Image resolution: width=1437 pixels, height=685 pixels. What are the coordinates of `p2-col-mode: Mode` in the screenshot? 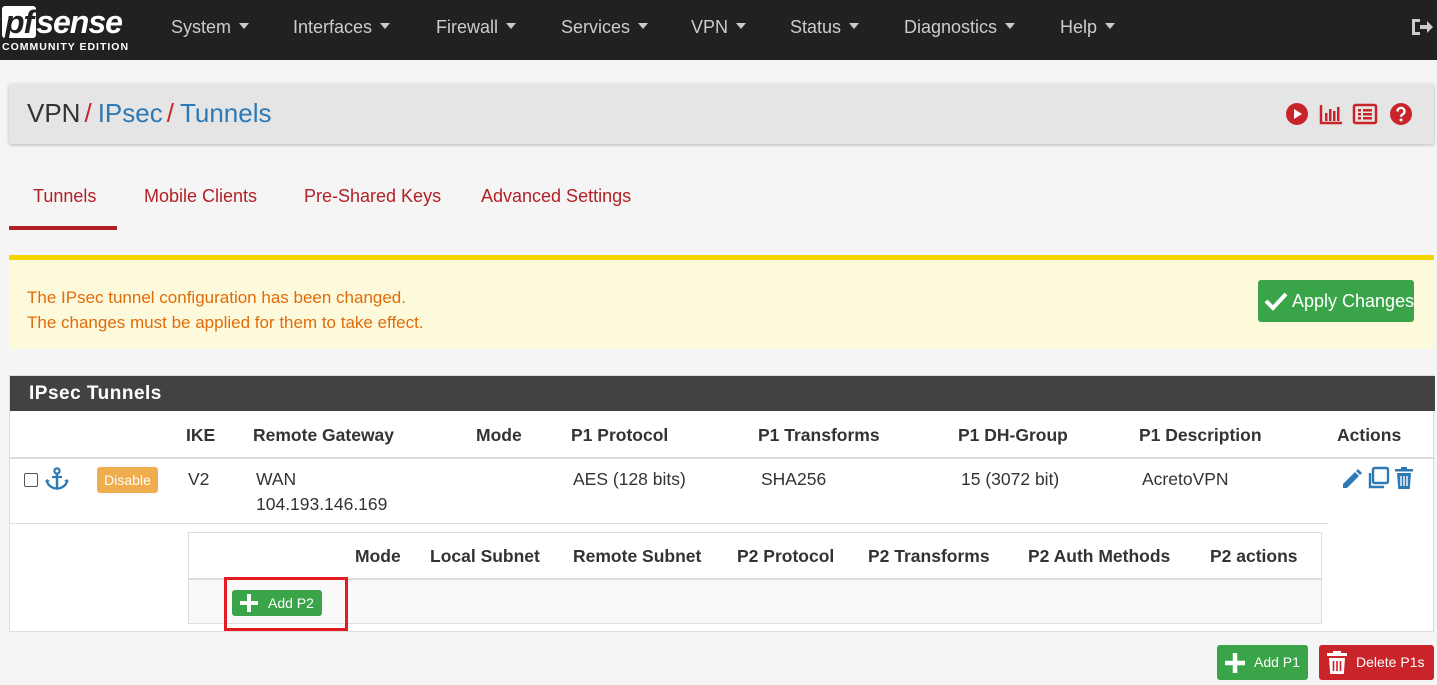 It's located at (378, 556).